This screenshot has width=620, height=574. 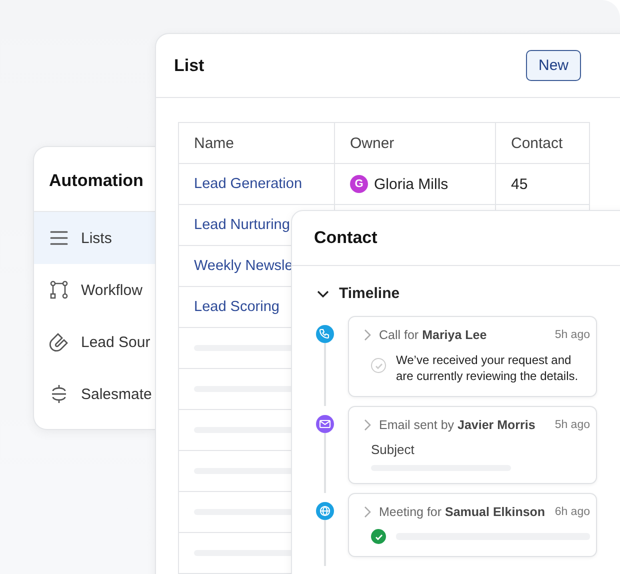 I want to click on contact-count: 45, so click(x=519, y=184).